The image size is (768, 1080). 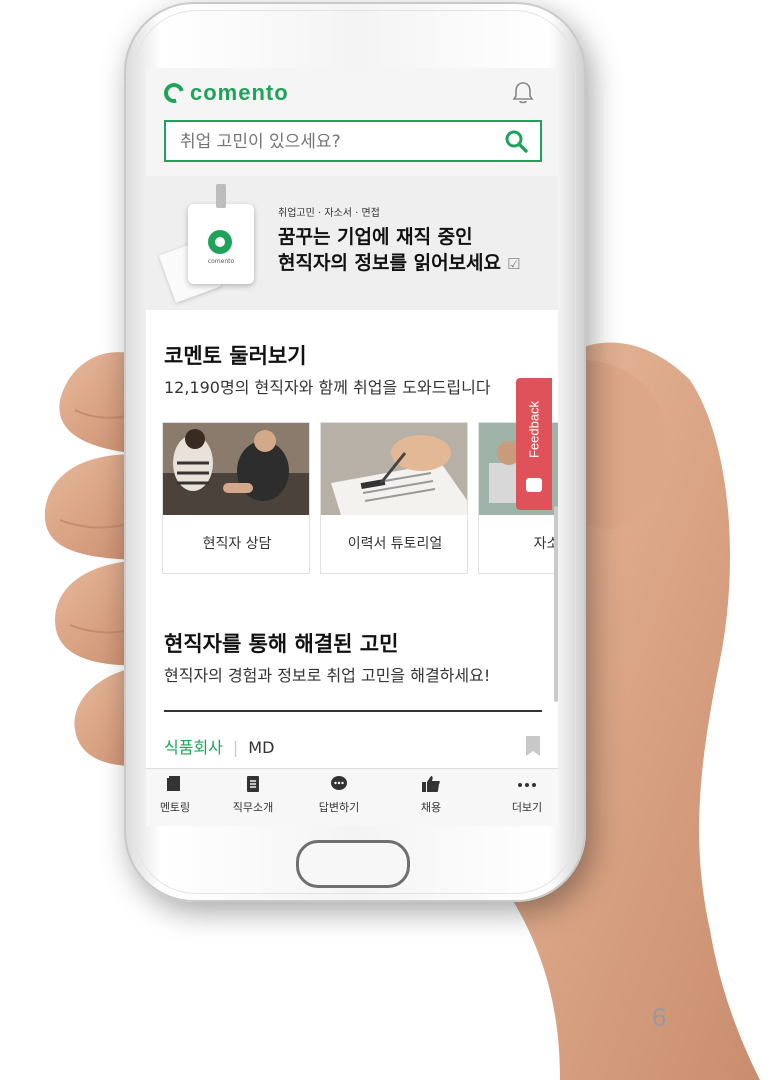 What do you see at coordinates (178, 795) in the screenshot?
I see `nav-mentoring: 멘토링` at bounding box center [178, 795].